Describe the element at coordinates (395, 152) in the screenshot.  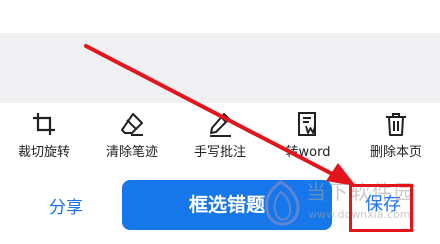
I see `tool-label: 删除本页` at that location.